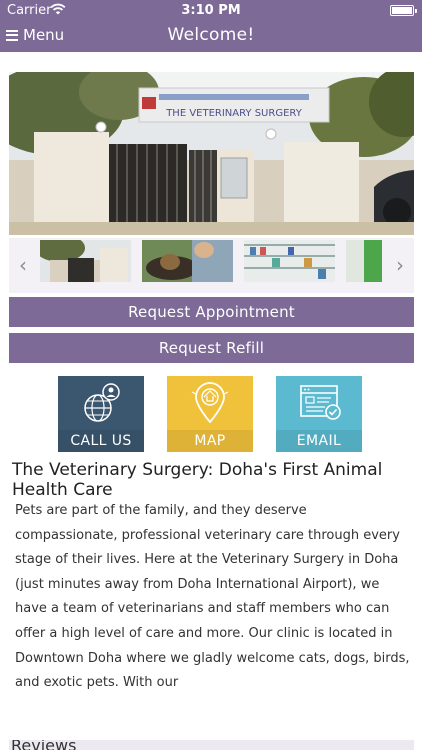 The height and width of the screenshot is (750, 422). What do you see at coordinates (211, 312) in the screenshot?
I see `request-appointment-button: Request Appointment` at bounding box center [211, 312].